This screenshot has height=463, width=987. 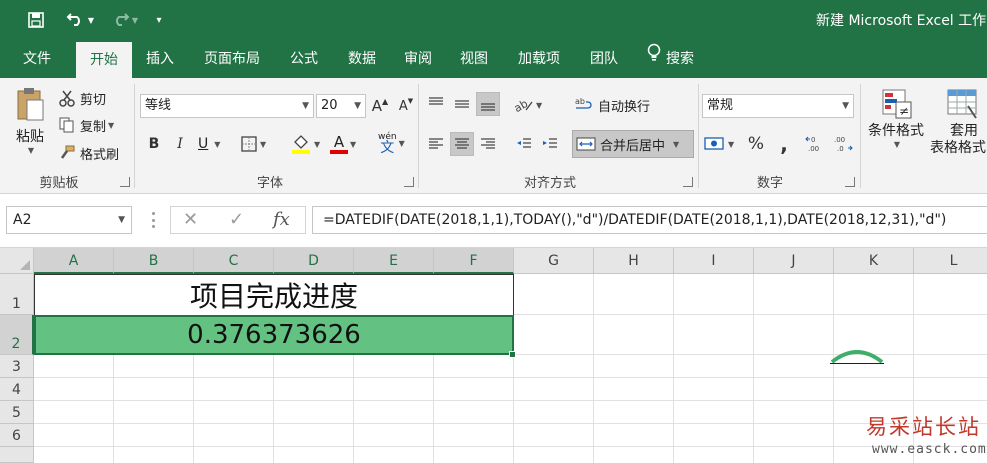 What do you see at coordinates (896, 118) in the screenshot?
I see `conditional-formatting-button: ≠ 条件格式 ▼` at bounding box center [896, 118].